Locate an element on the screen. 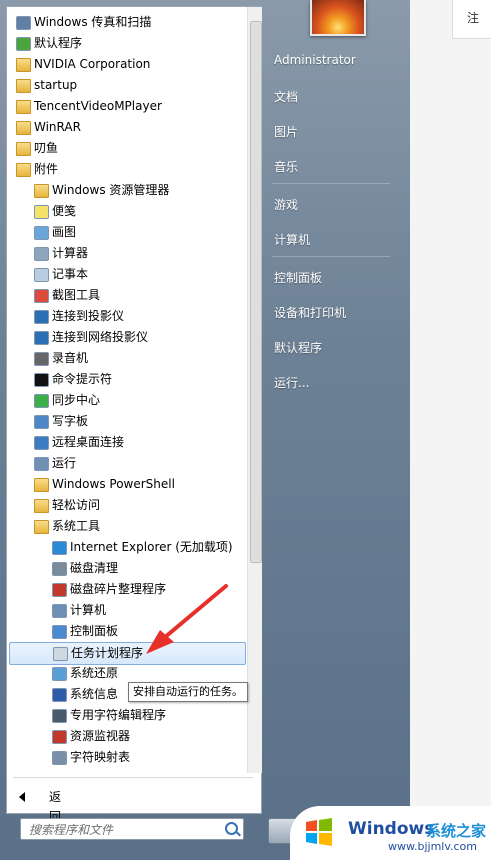 The height and width of the screenshot is (860, 491). program-label: 系统还原 is located at coordinates (94, 673).